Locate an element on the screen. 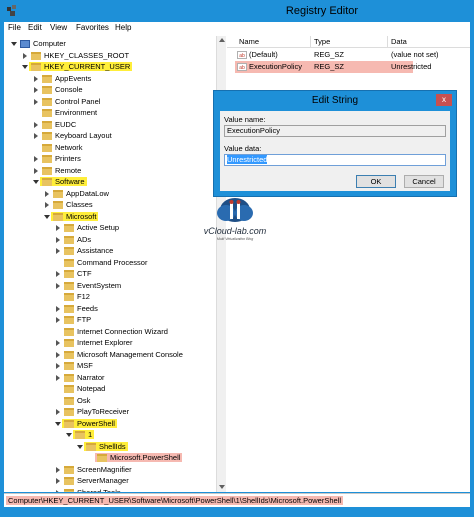  column-type: Type is located at coordinates (322, 41).